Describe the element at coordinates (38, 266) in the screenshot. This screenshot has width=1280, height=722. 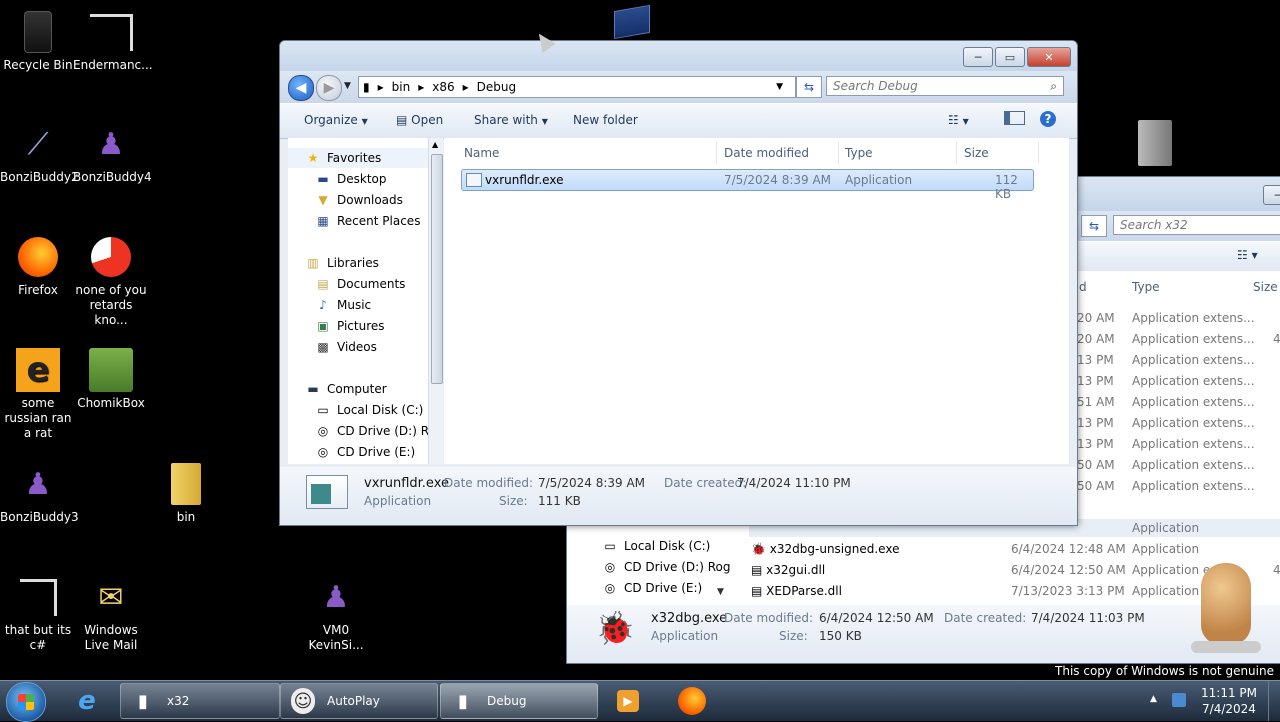
I see `desktop-icon-firefox: Firefox` at that location.